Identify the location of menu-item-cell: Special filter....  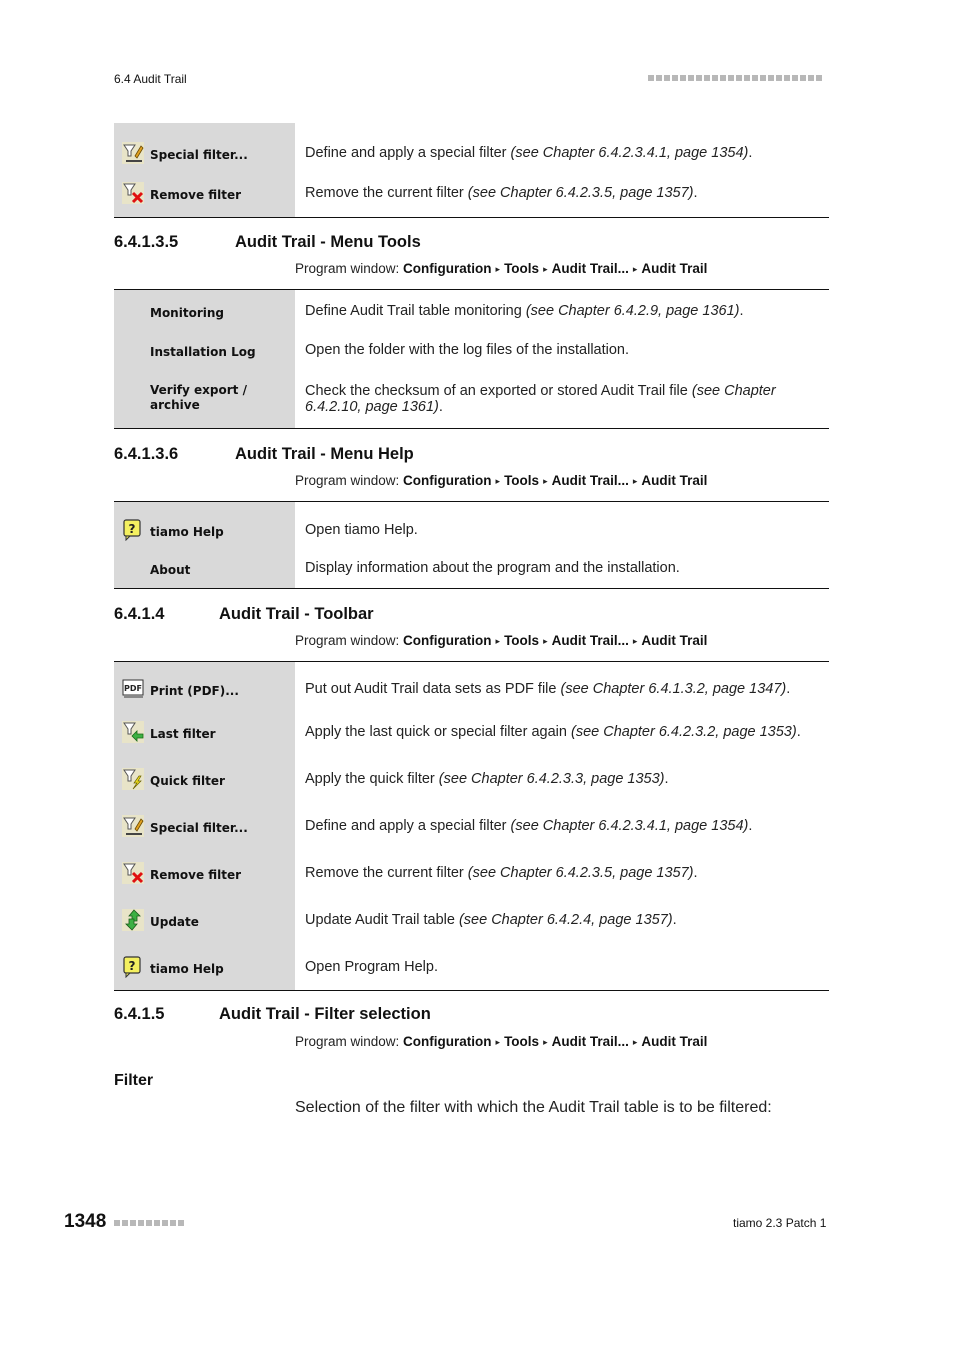
(204, 146).